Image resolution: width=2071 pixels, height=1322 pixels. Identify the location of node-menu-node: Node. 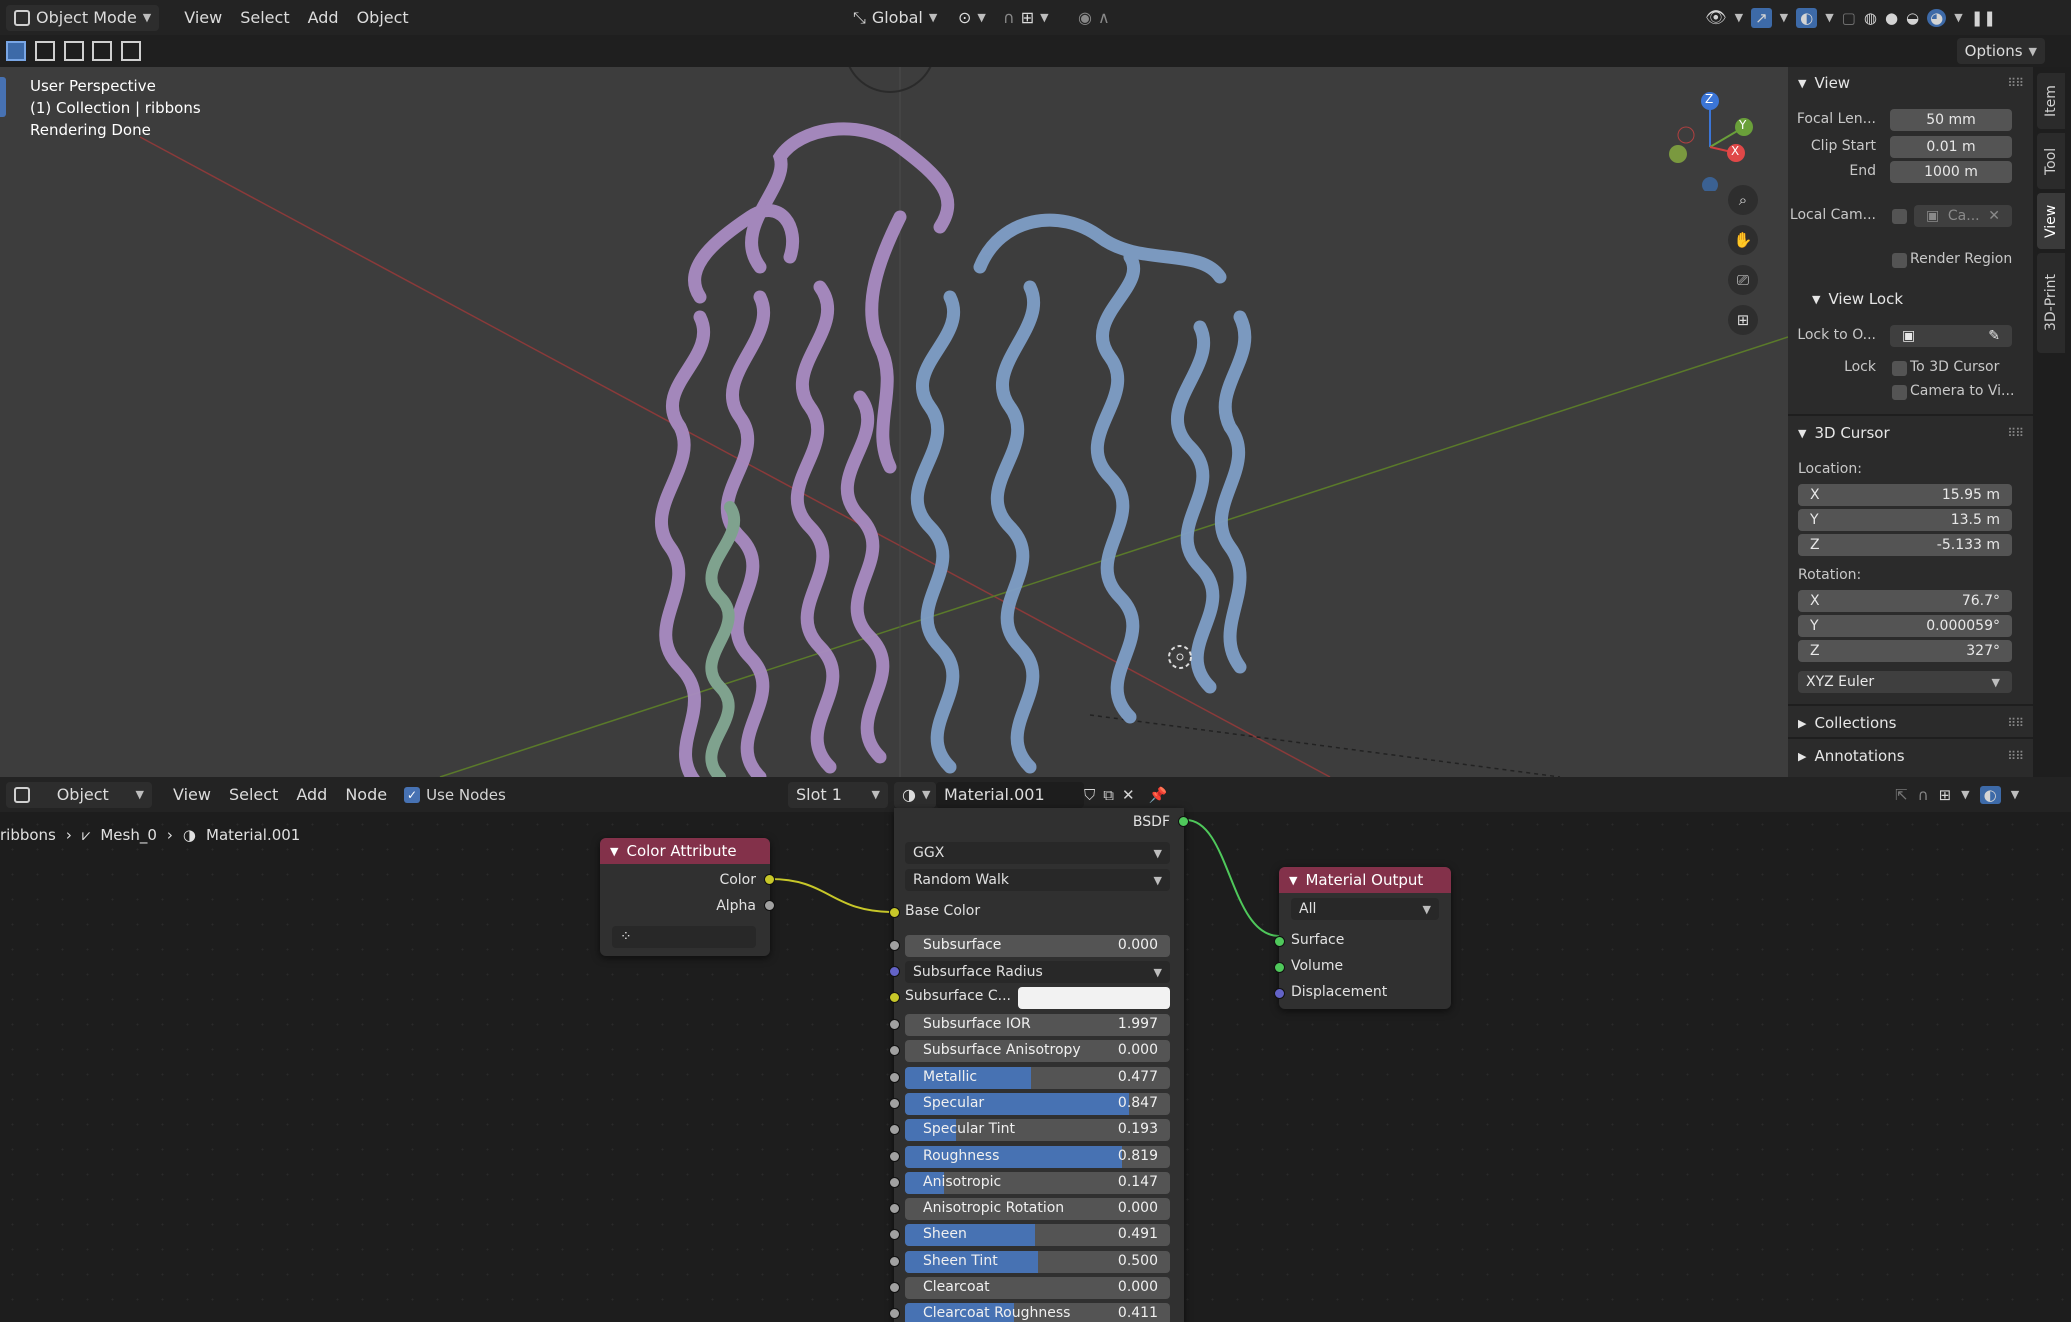
(366, 794).